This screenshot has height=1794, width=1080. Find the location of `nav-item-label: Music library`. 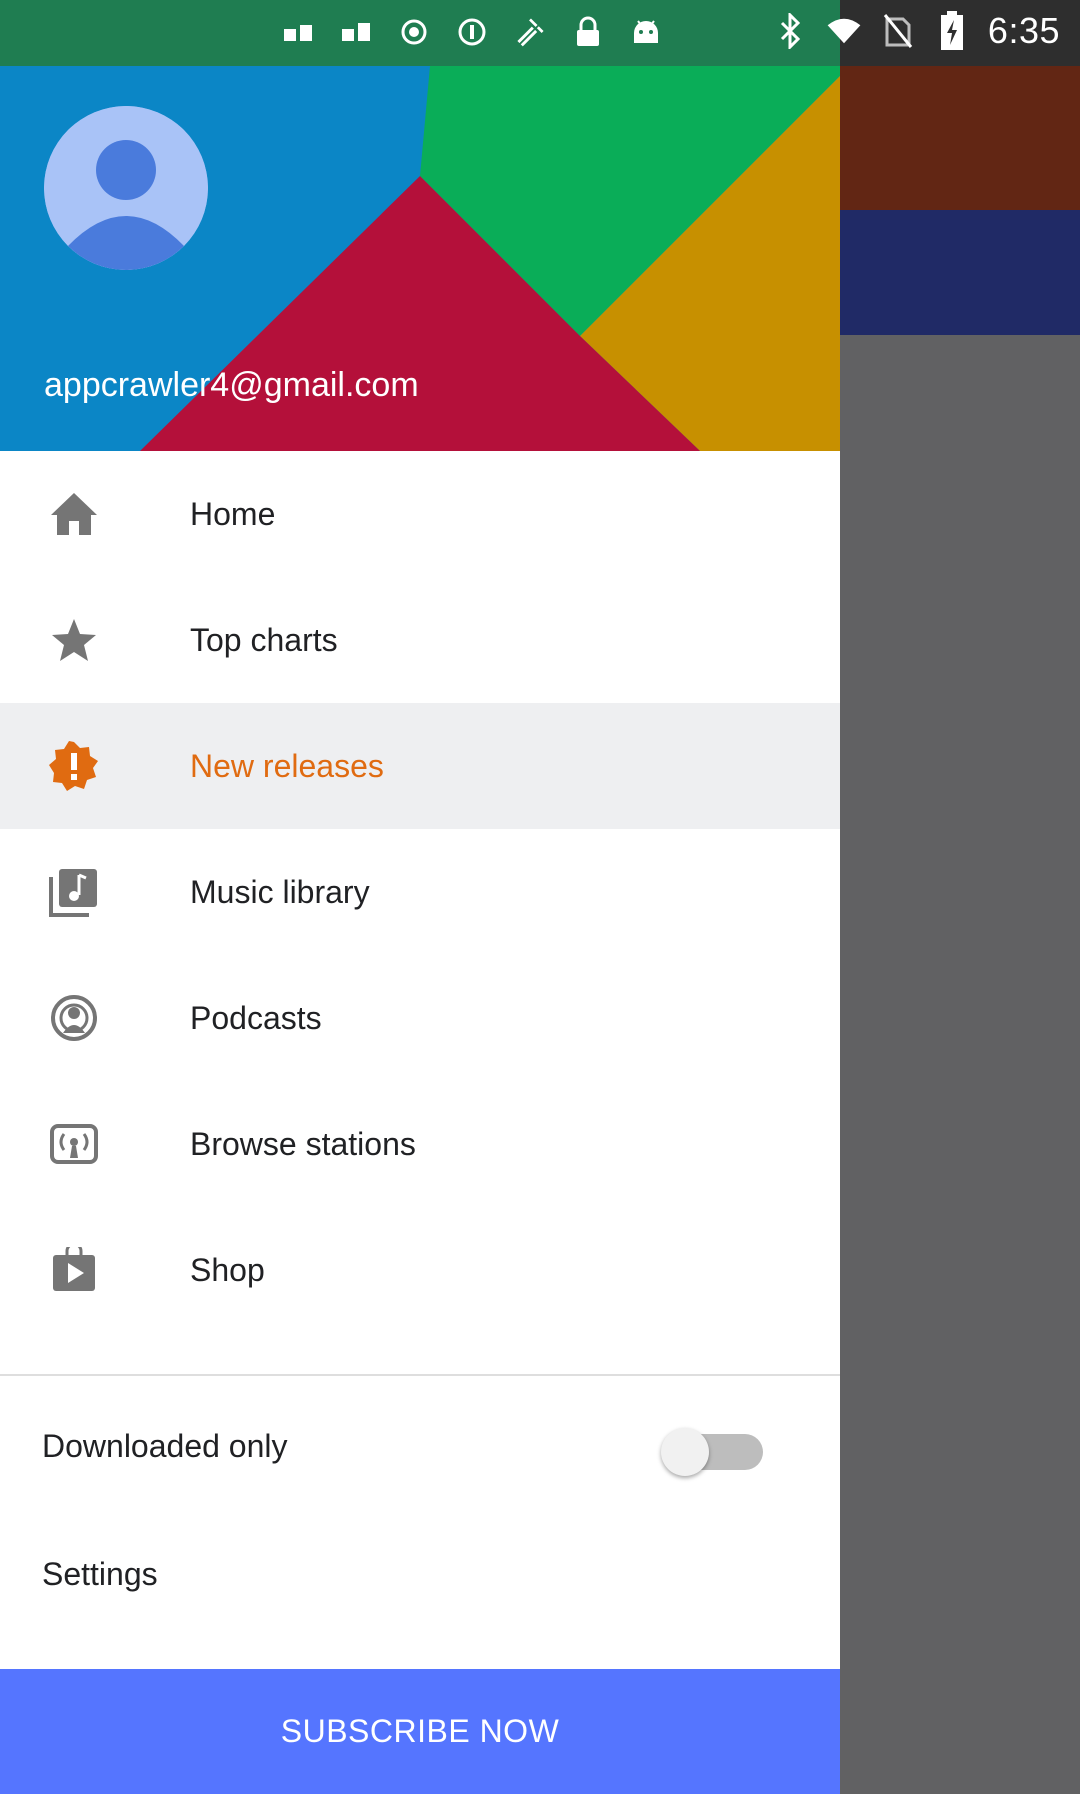

nav-item-label: Music library is located at coordinates (280, 891).